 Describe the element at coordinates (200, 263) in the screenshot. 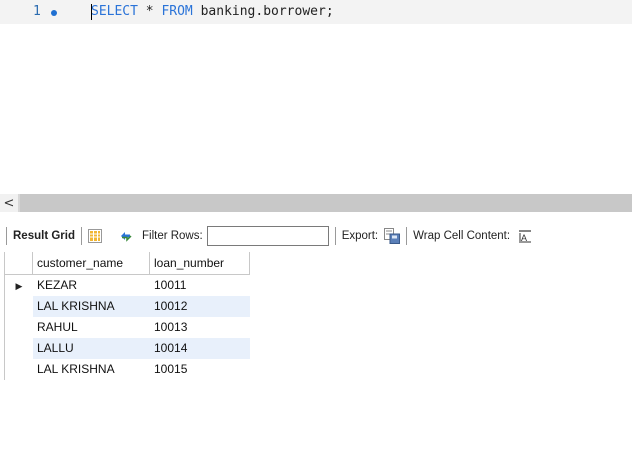

I see `column-header-loan-number: loan_number` at that location.